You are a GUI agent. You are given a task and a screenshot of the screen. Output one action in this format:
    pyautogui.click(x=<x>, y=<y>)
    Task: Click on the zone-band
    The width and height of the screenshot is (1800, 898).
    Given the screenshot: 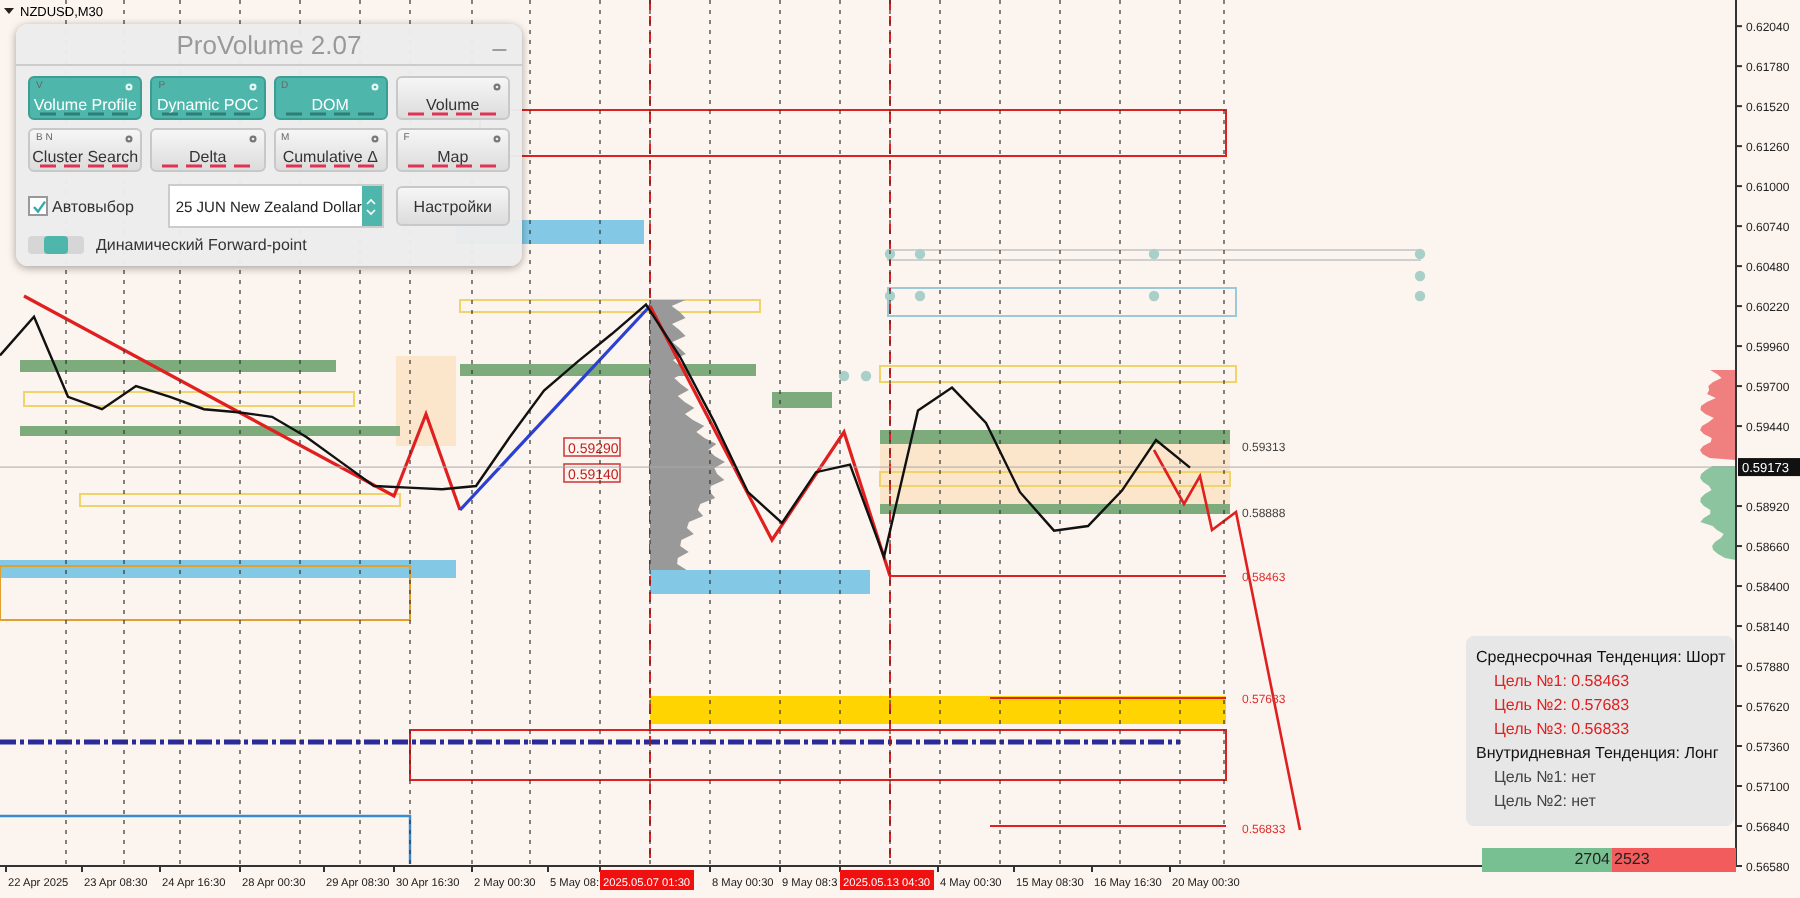 What is the action you would take?
    pyautogui.click(x=802, y=400)
    